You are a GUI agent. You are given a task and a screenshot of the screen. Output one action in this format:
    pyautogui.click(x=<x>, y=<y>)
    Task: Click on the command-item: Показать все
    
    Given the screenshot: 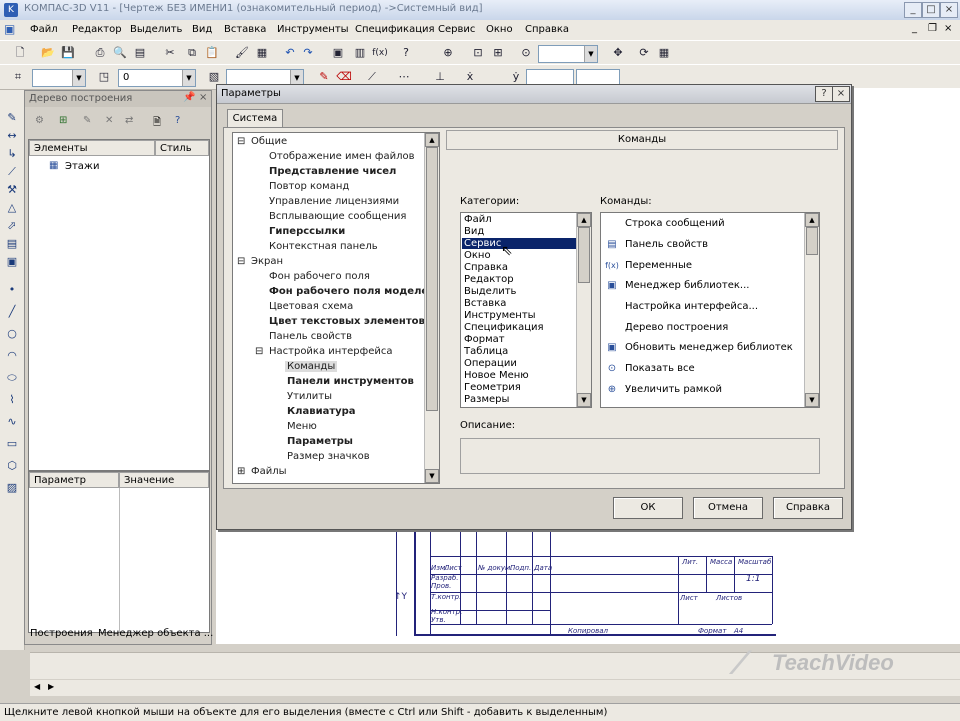 What is the action you would take?
    pyautogui.click(x=660, y=368)
    